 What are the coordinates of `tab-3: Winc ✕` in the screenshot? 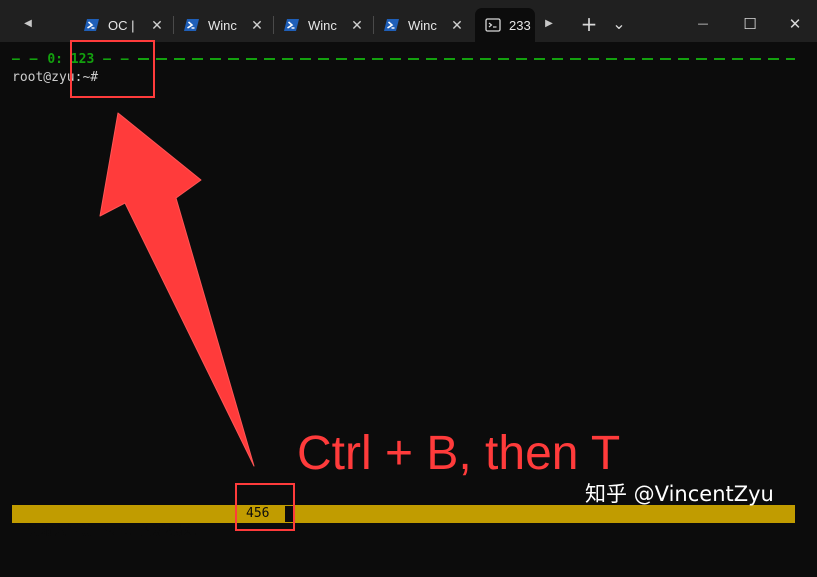 It's located at (323, 25).